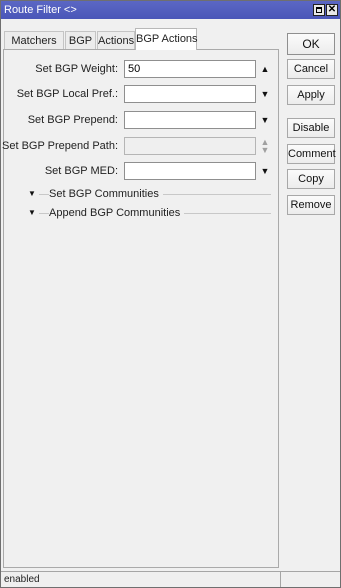  Describe the element at coordinates (81, 171) in the screenshot. I see `bgp-med-label: Set BGP MED:` at that location.